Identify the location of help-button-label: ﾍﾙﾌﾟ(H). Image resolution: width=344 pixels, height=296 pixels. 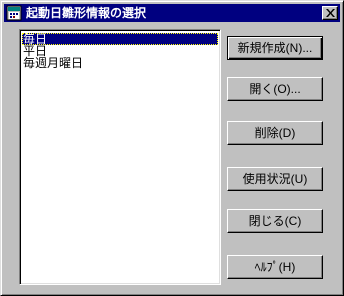
(275, 267).